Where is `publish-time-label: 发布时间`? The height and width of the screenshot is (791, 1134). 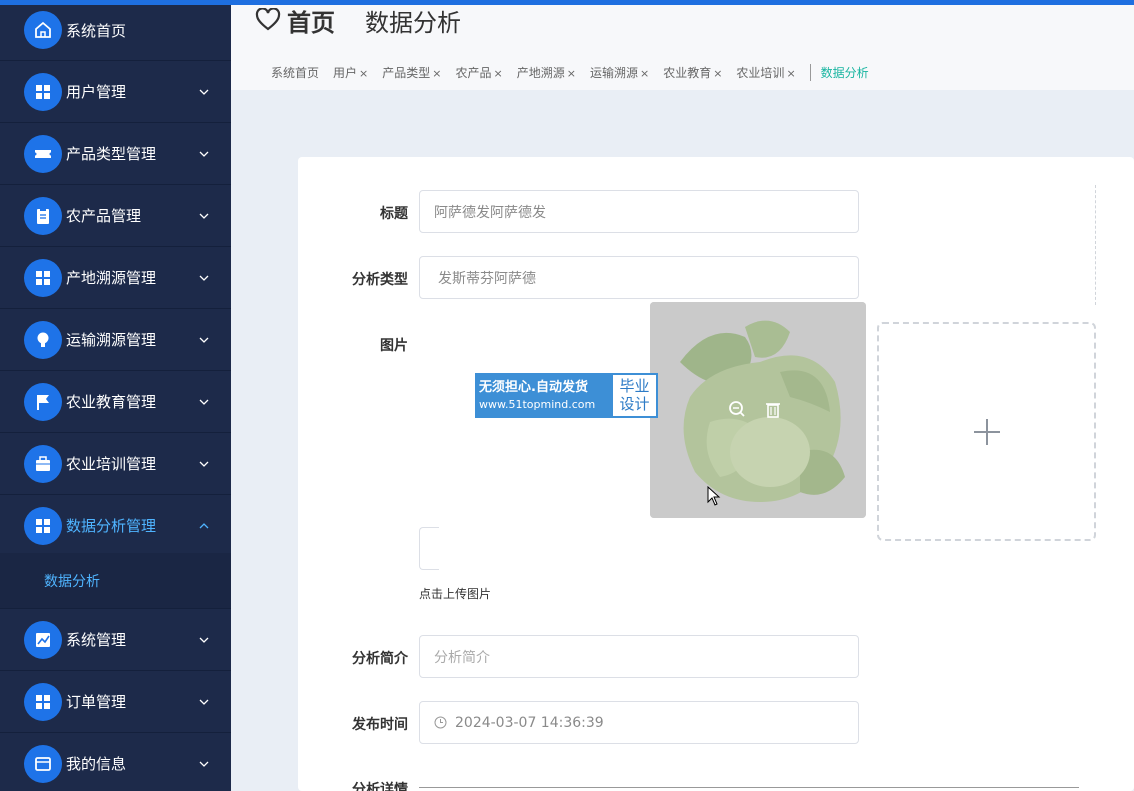
publish-time-label: 发布时间 is located at coordinates (380, 725).